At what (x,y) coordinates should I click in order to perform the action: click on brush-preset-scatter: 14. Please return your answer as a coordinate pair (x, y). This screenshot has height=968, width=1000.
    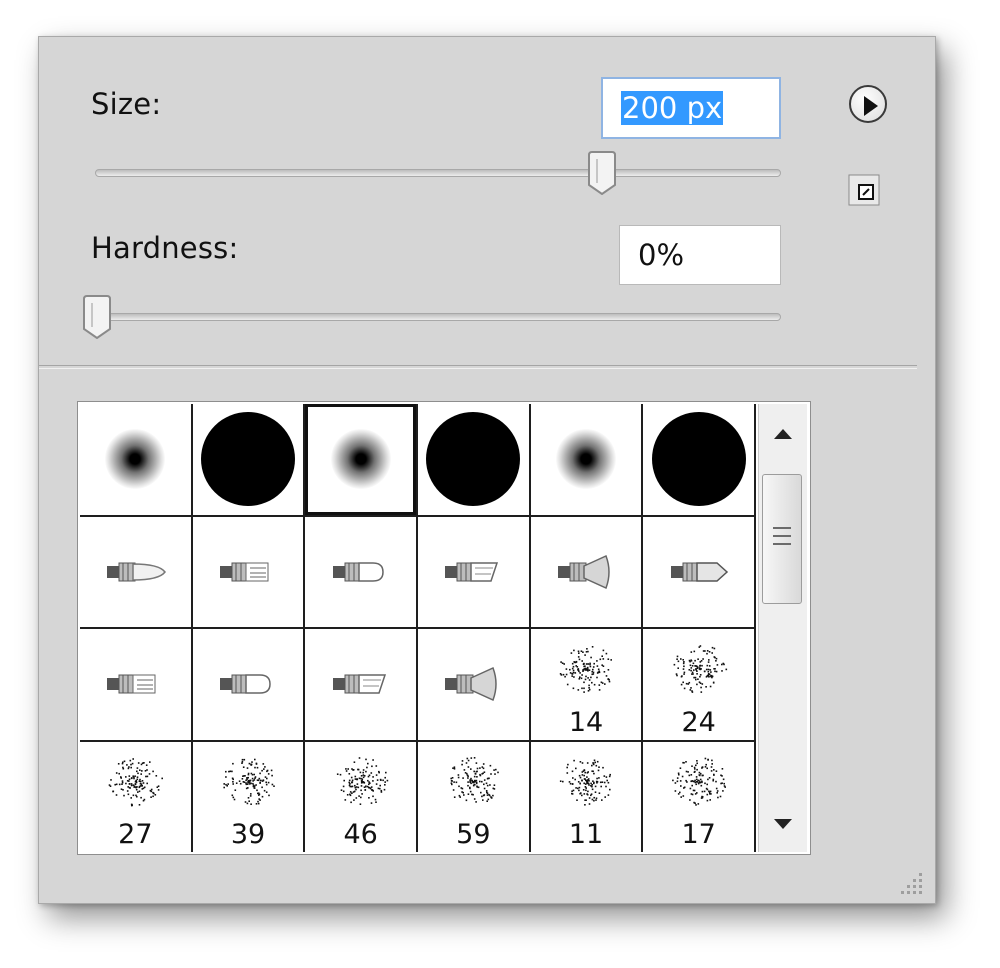
    Looking at the image, I should click on (586, 684).